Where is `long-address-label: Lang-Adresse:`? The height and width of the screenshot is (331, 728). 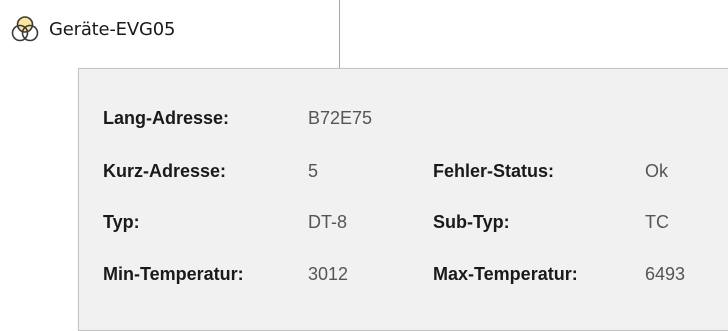
long-address-label: Lang-Adresse: is located at coordinates (166, 118).